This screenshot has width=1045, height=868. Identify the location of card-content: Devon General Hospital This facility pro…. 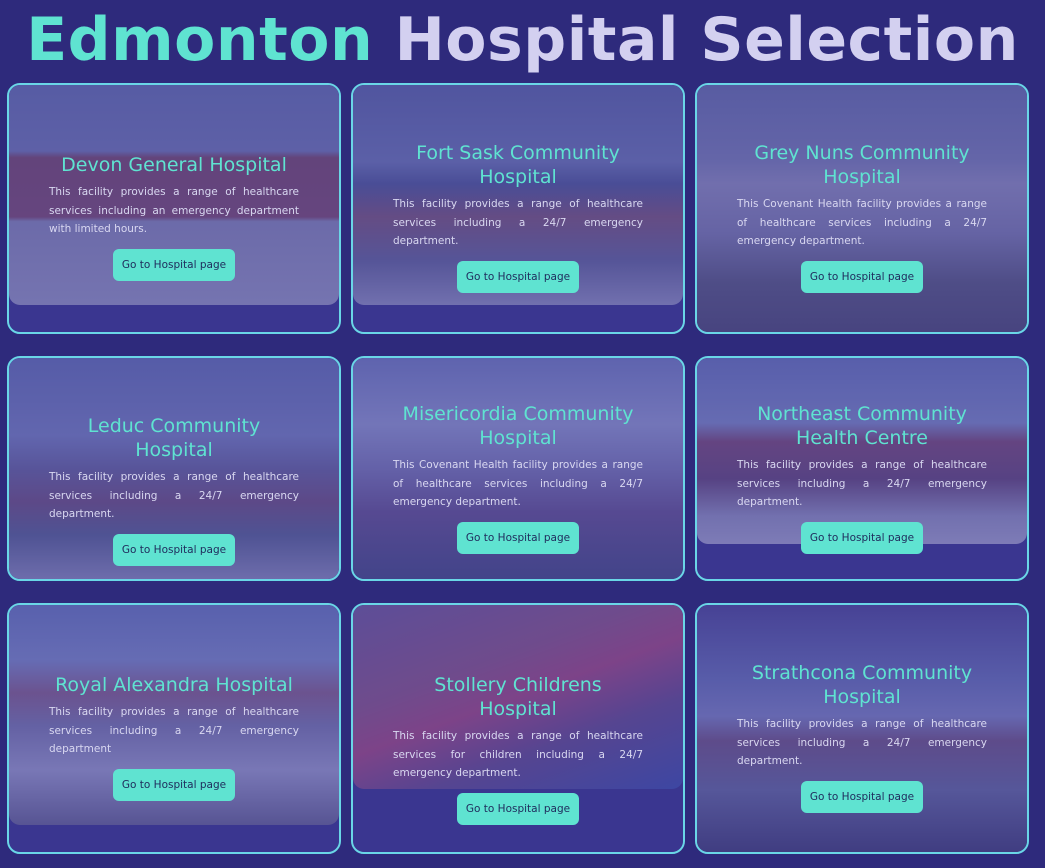
(174, 217).